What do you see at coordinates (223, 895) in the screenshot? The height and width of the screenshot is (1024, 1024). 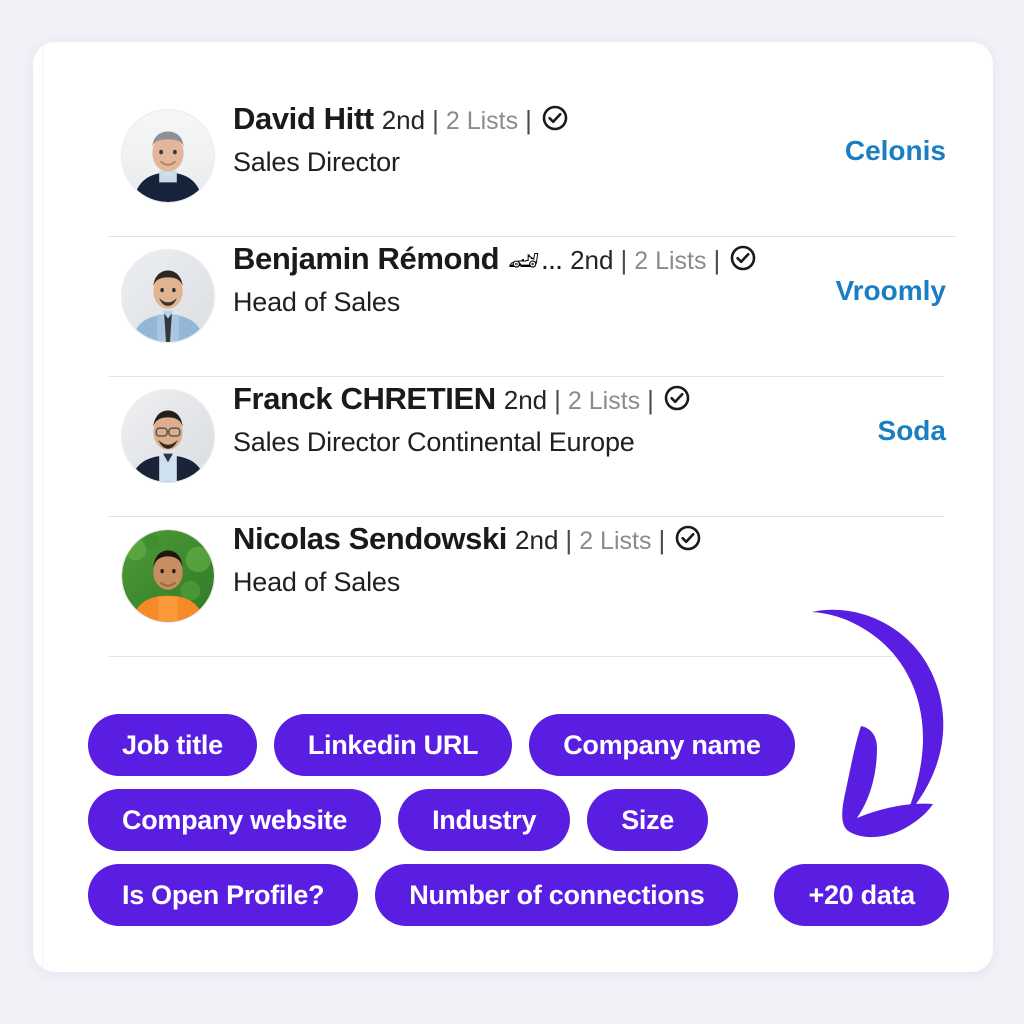 I see `tag-is-open-profile: Is Open Profile?` at bounding box center [223, 895].